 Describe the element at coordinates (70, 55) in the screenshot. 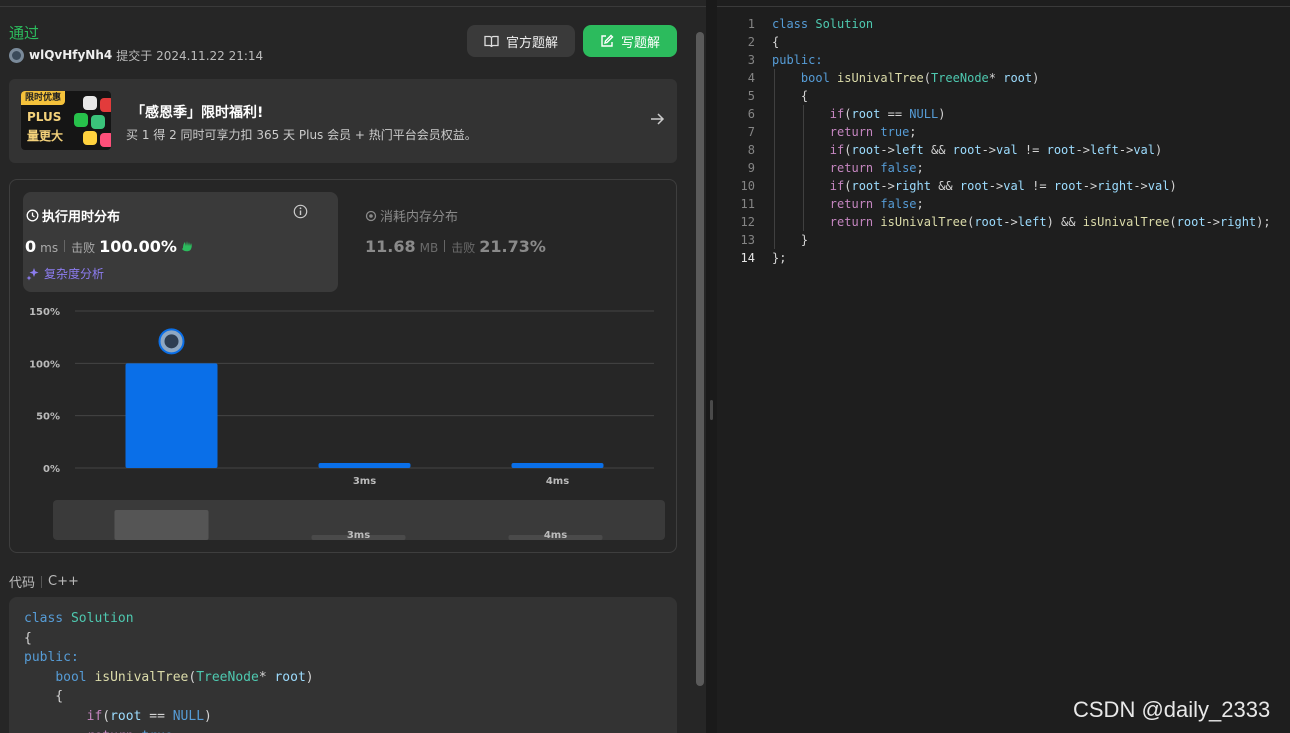

I see `username: wlQvHfyNh4` at that location.